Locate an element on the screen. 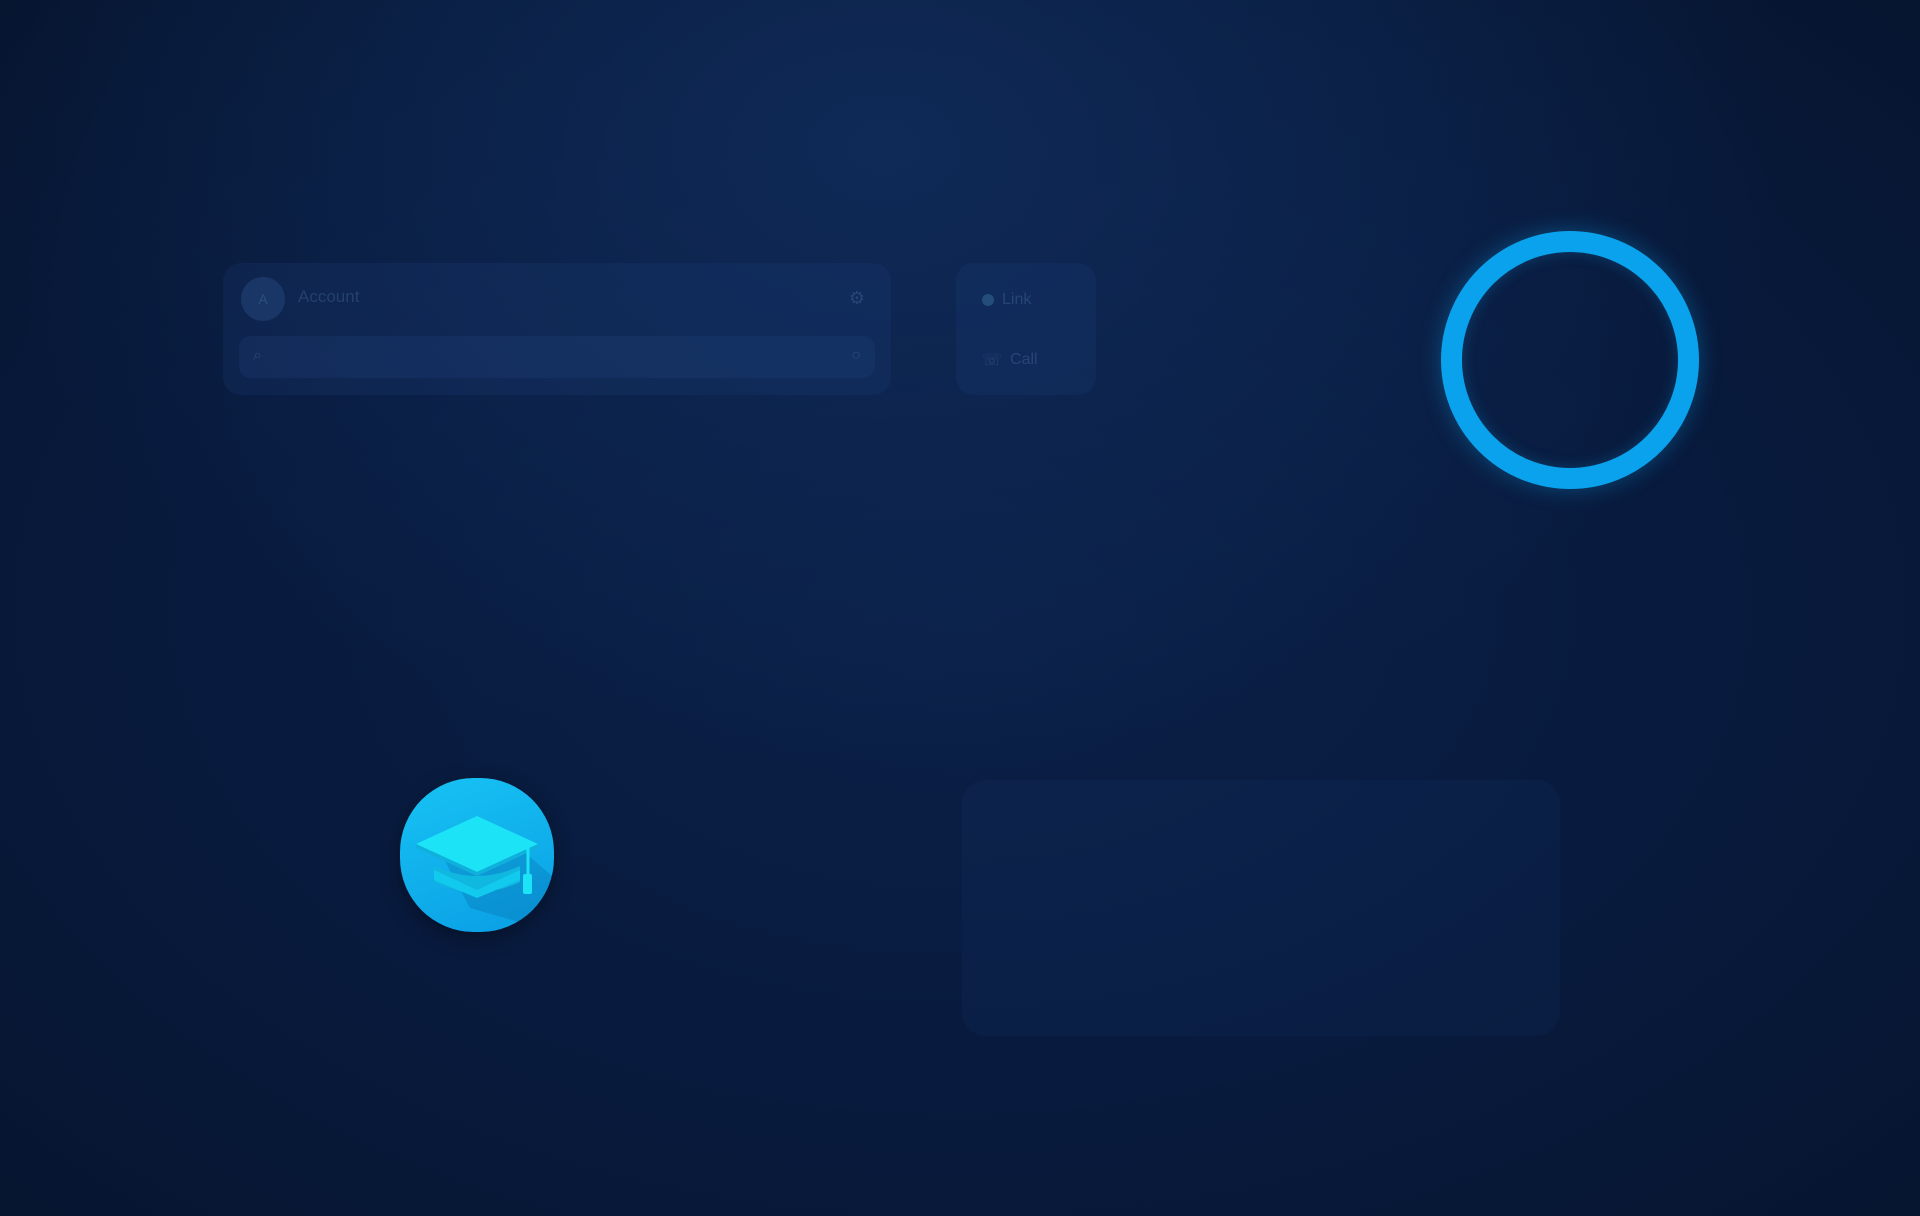 The width and height of the screenshot is (1920, 1216). app-tile-education is located at coordinates (477, 855).